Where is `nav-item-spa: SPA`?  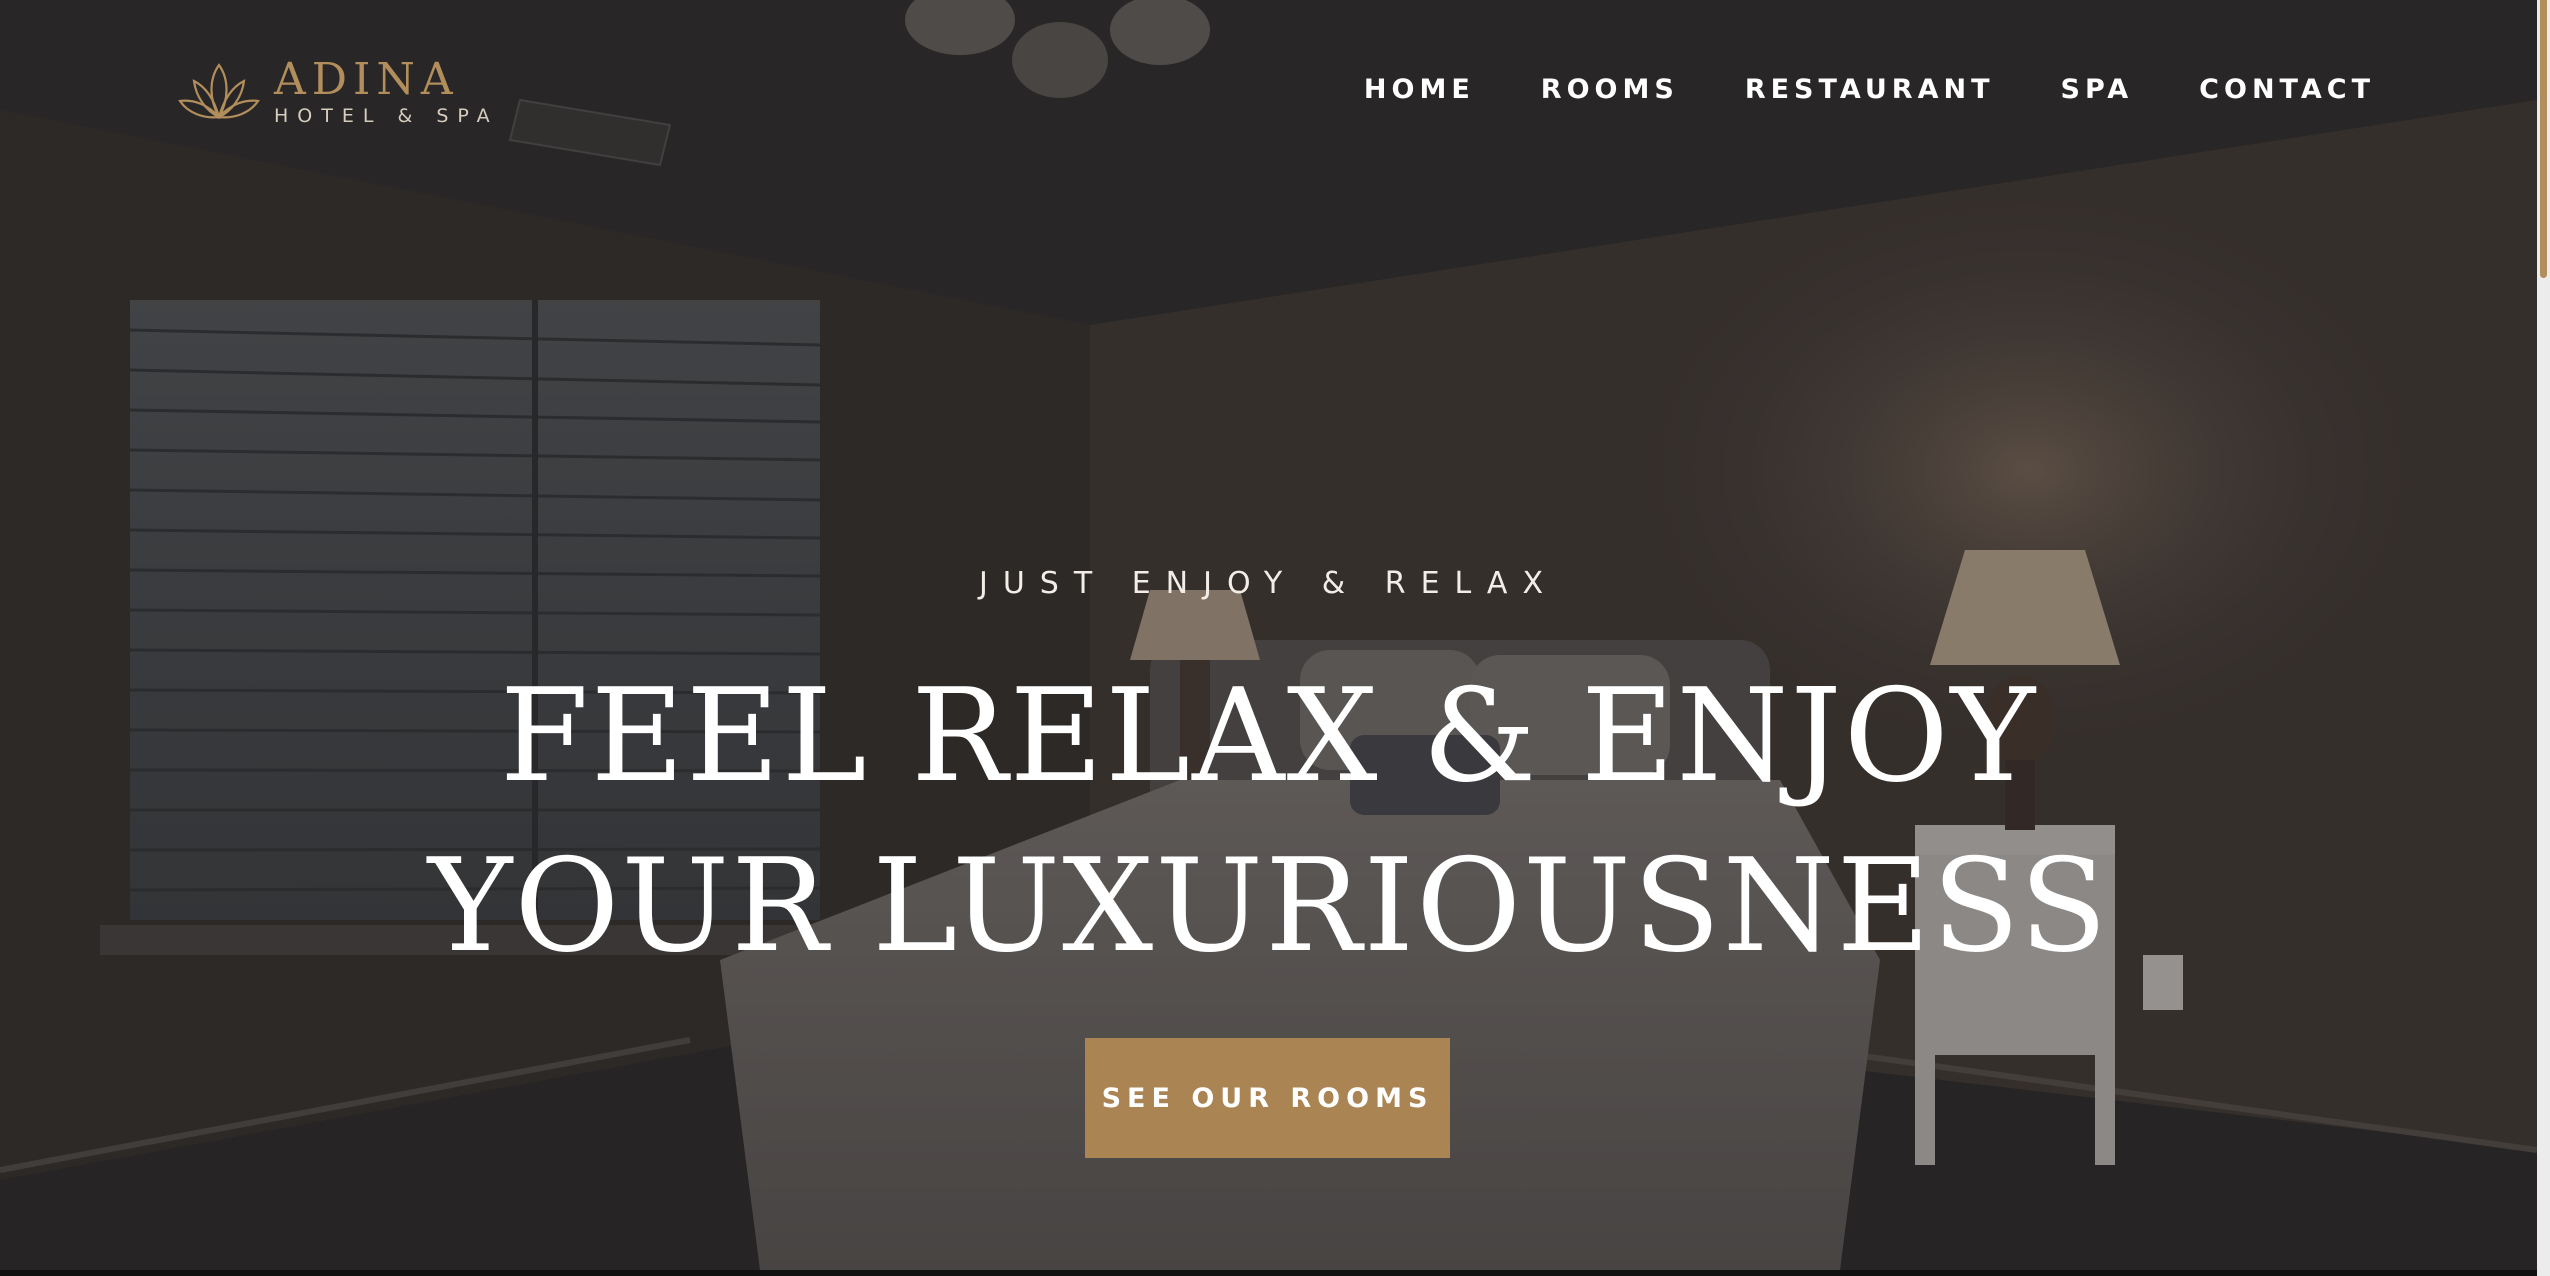
nav-item-spa: SPA is located at coordinates (2097, 89).